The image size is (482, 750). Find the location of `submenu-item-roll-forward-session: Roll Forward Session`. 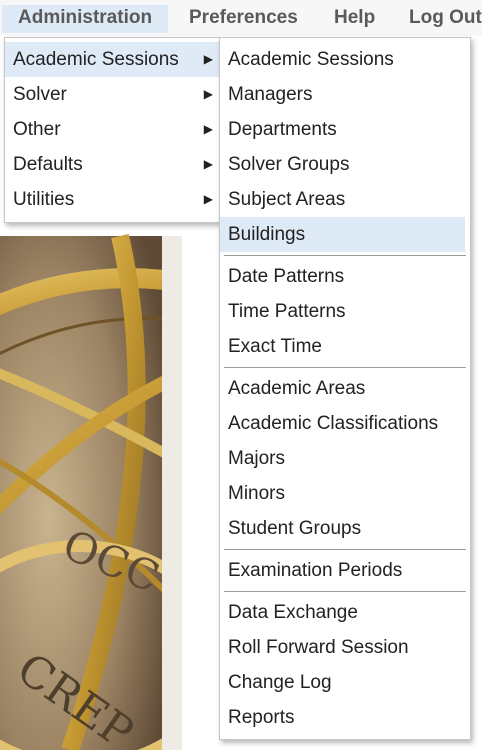

submenu-item-roll-forward-session: Roll Forward Session is located at coordinates (345, 647).